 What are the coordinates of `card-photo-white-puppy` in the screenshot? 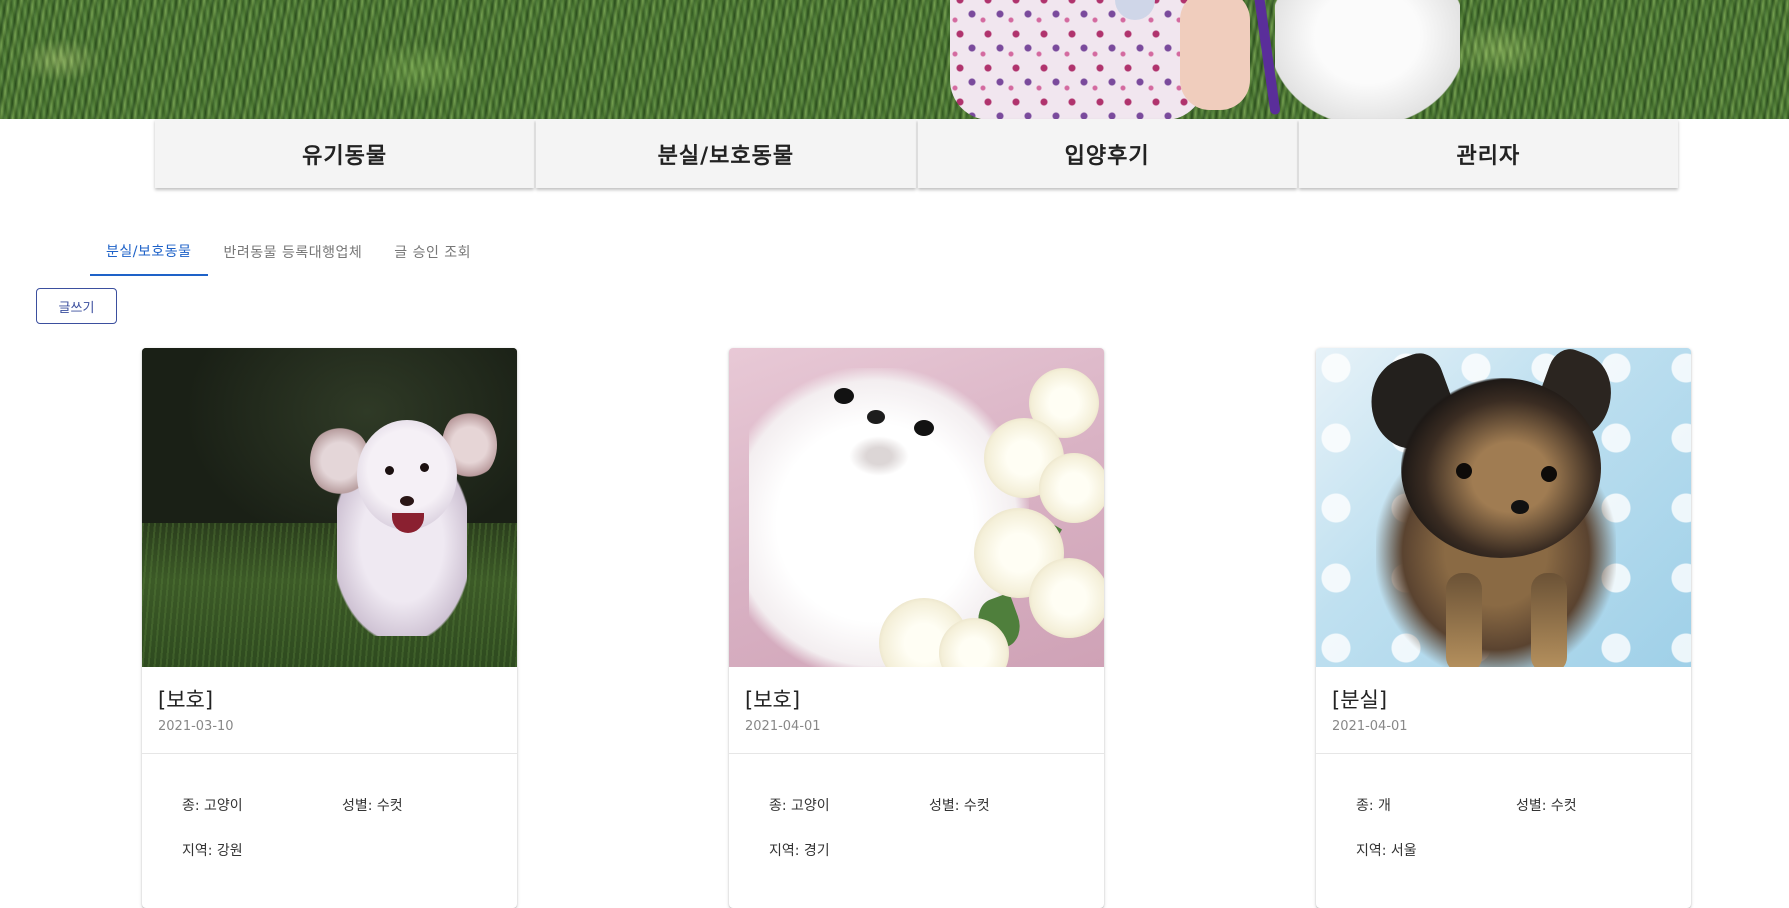 It's located at (916, 507).